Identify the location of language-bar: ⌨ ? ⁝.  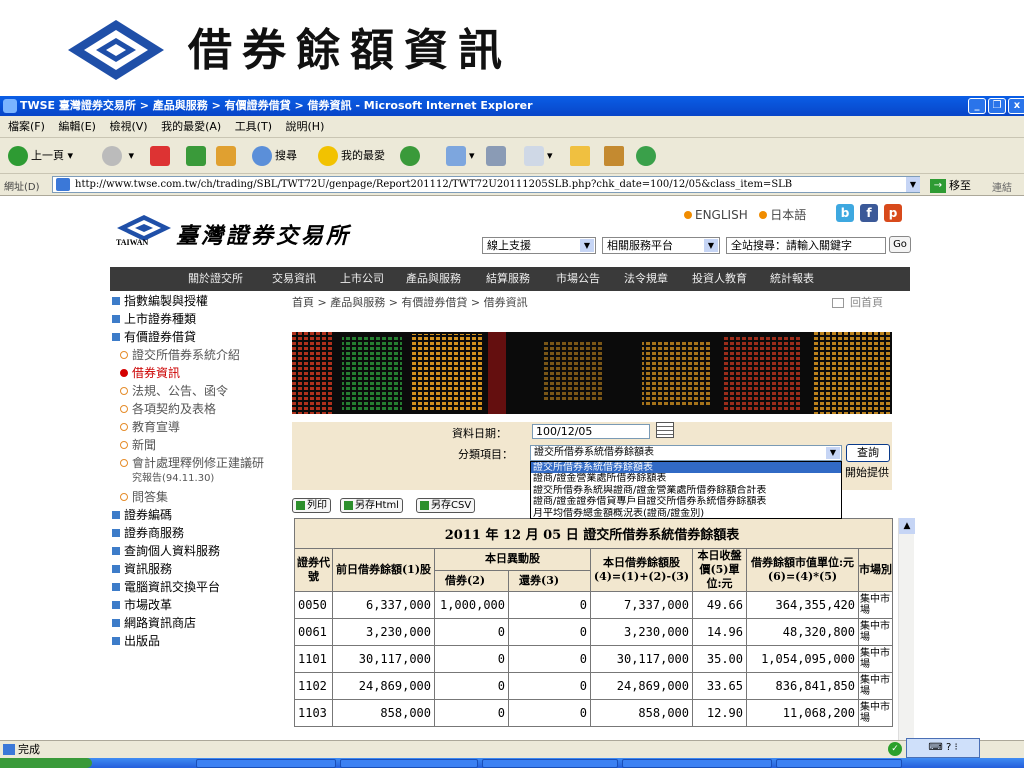
(943, 748).